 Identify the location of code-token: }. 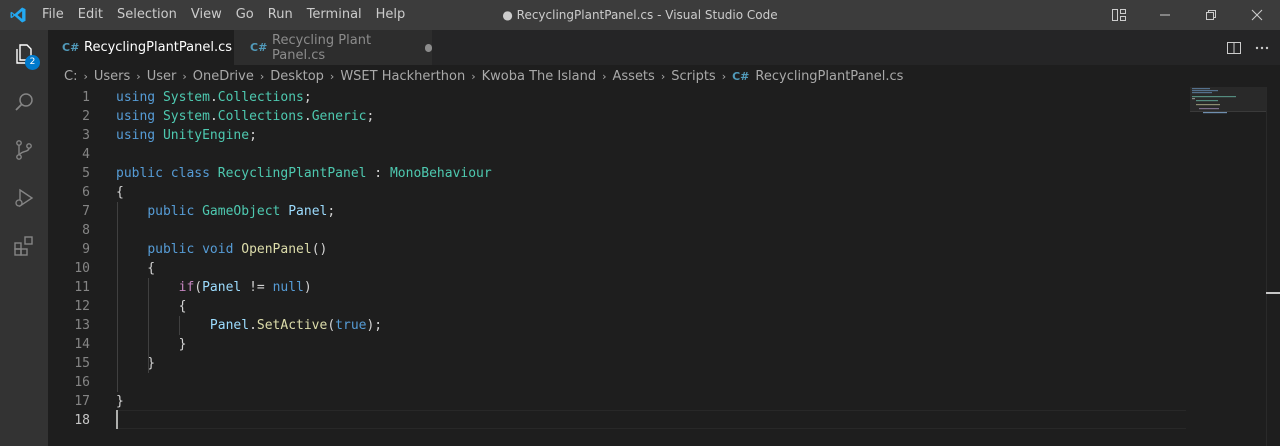
(120, 401).